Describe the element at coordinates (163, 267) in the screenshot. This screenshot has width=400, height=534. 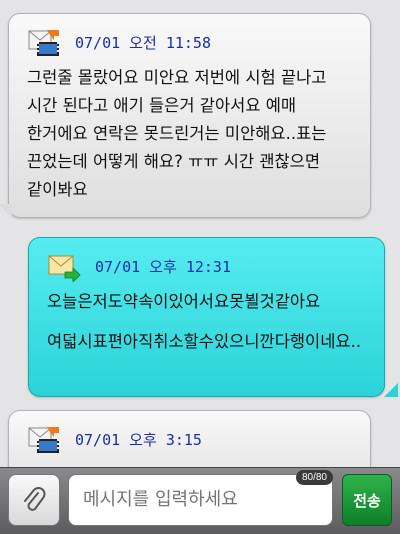
I see `message-timestamp: 07/01 오후 12:31` at that location.